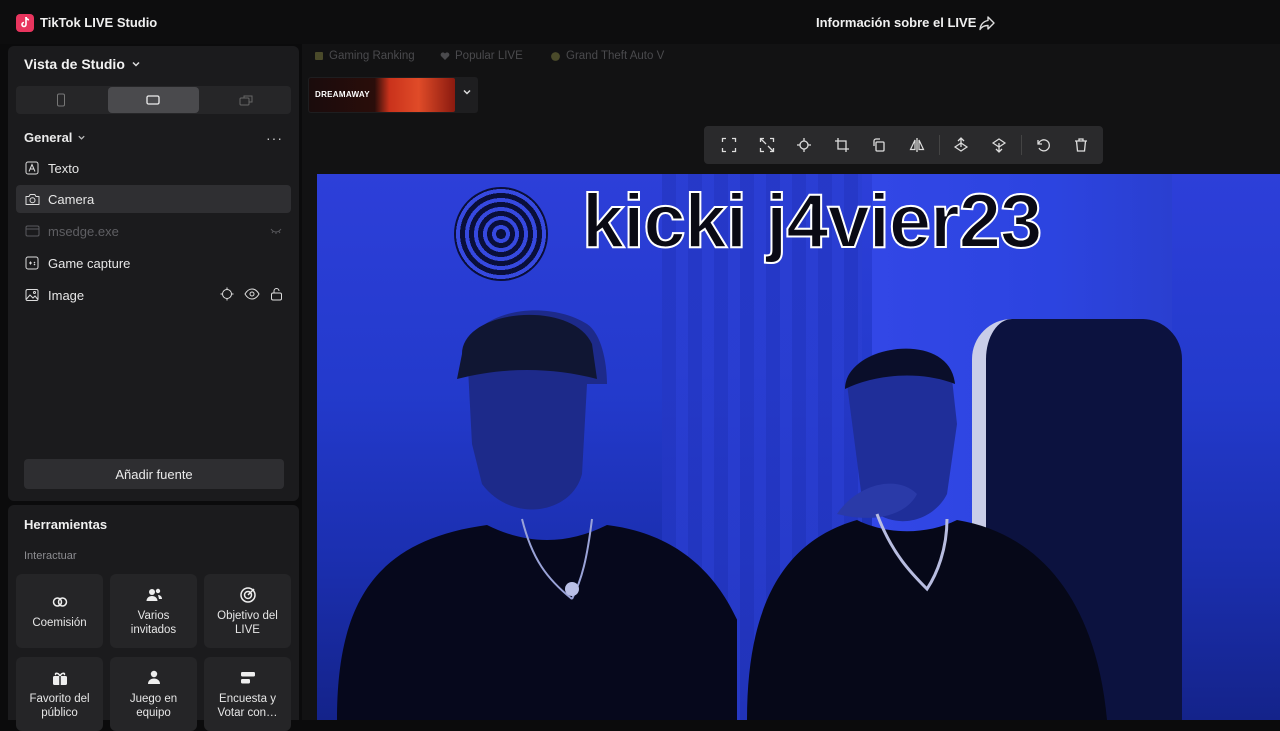  What do you see at coordinates (445, 56) in the screenshot?
I see `heart-icon` at bounding box center [445, 56].